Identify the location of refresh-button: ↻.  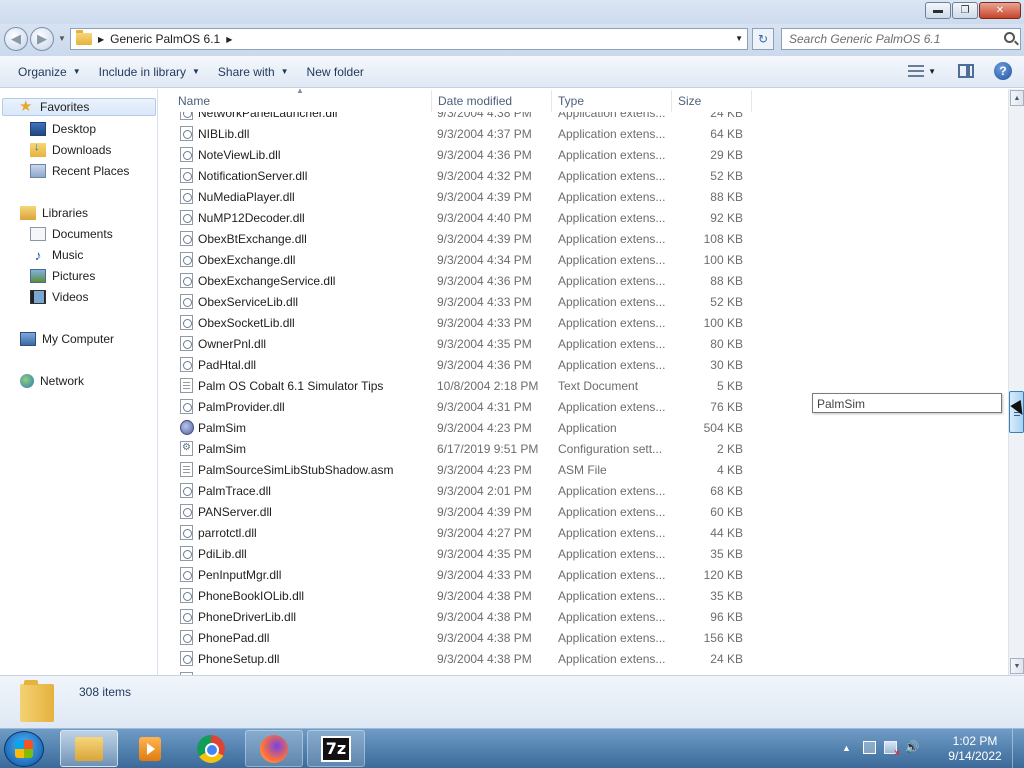
(763, 39).